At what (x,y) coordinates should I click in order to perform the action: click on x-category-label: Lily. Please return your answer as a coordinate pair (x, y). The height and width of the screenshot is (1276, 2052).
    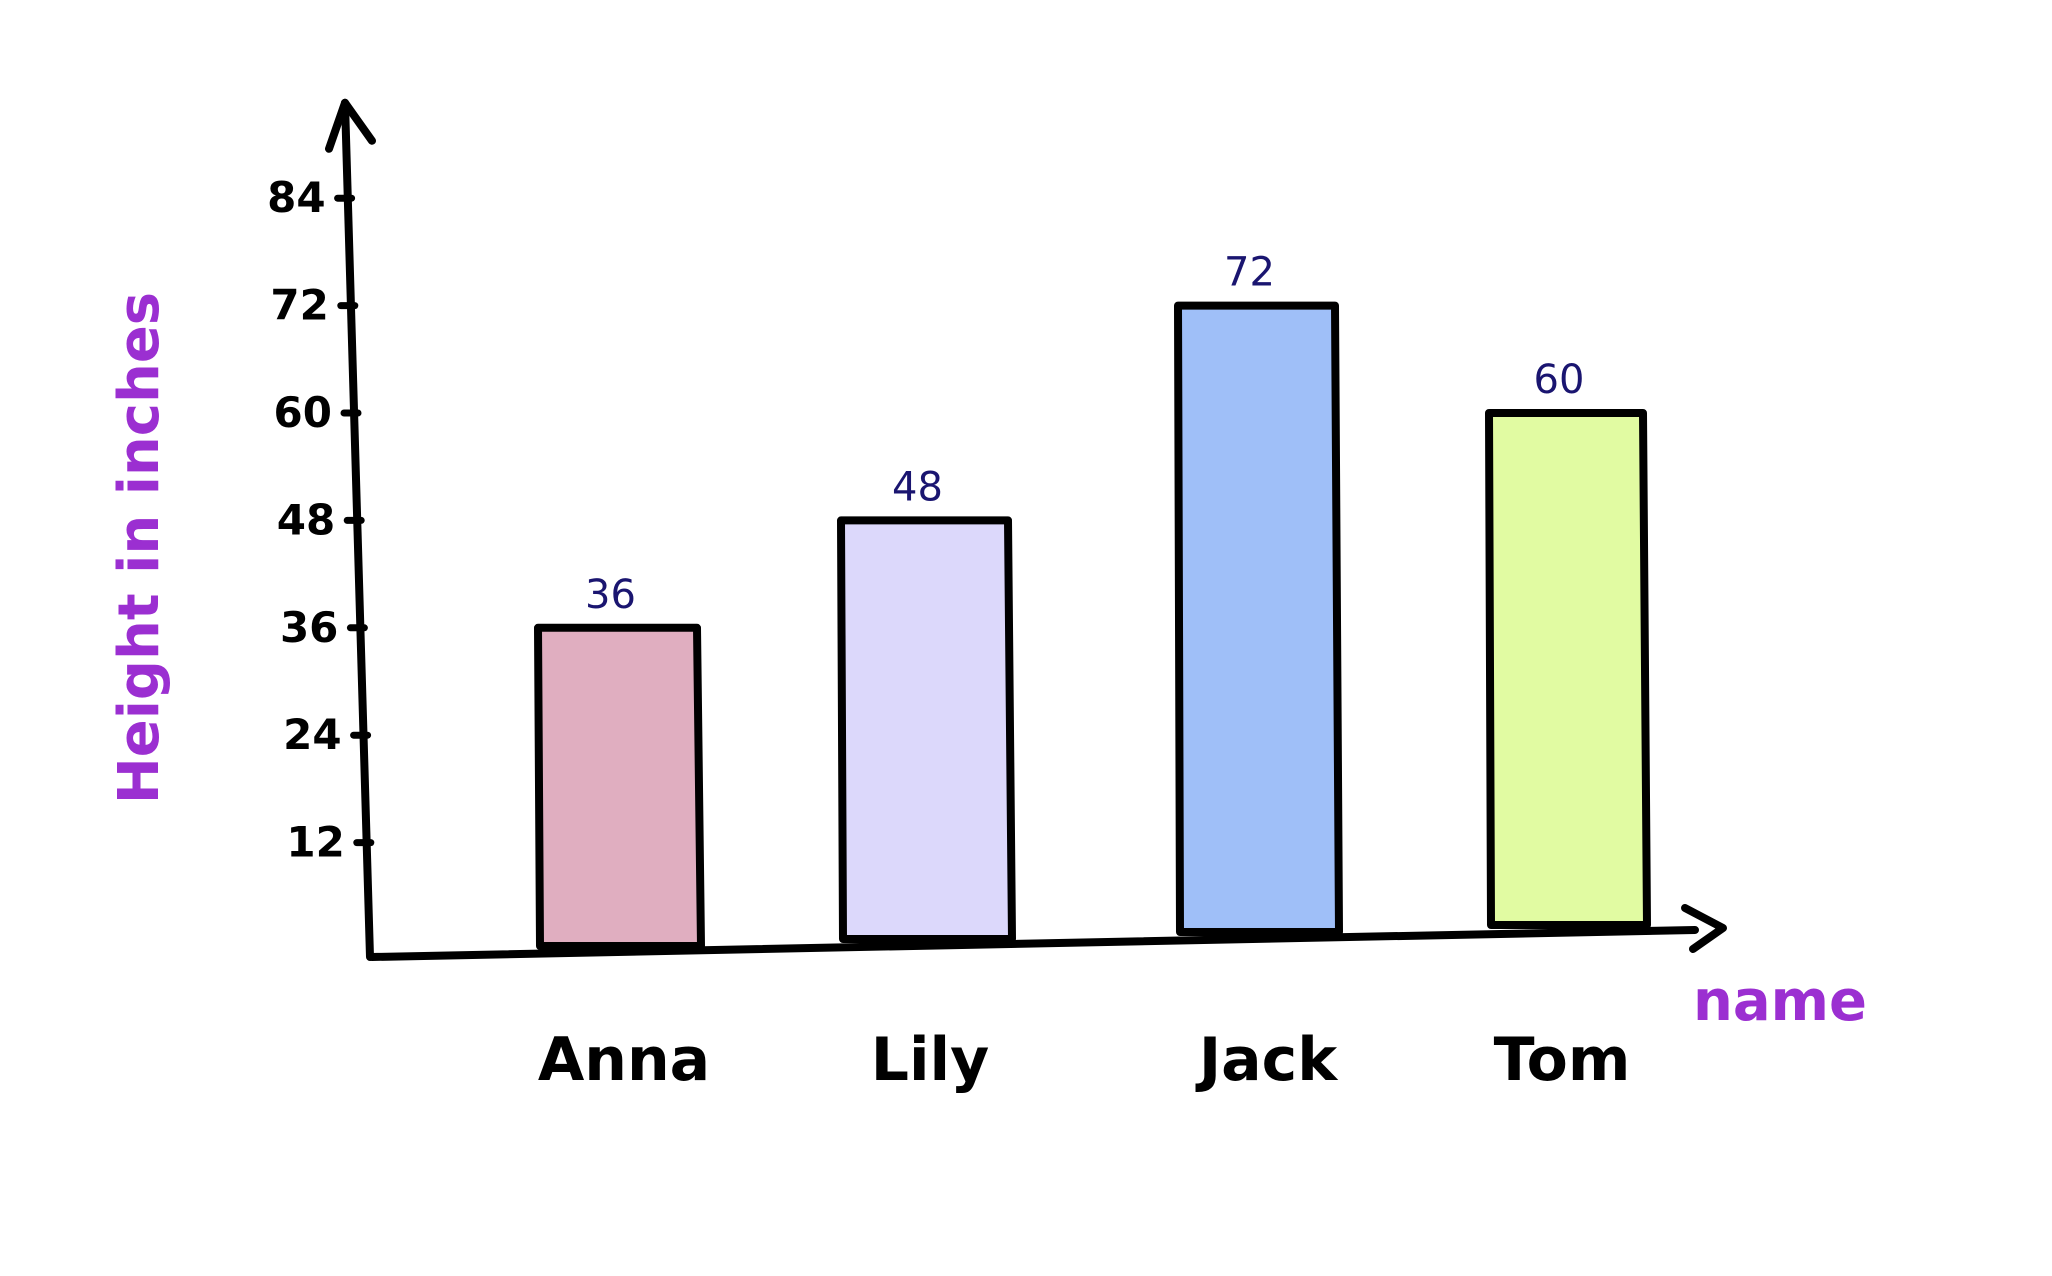
    Looking at the image, I should click on (930, 1060).